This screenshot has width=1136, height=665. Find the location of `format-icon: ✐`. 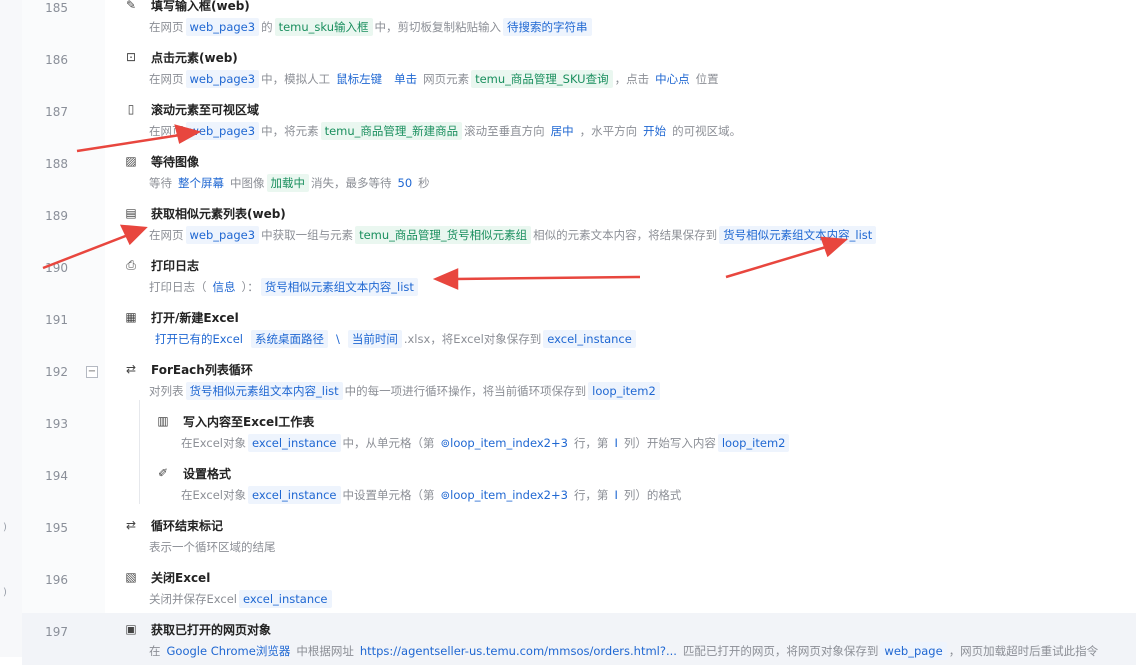

format-icon: ✐ is located at coordinates (163, 473).